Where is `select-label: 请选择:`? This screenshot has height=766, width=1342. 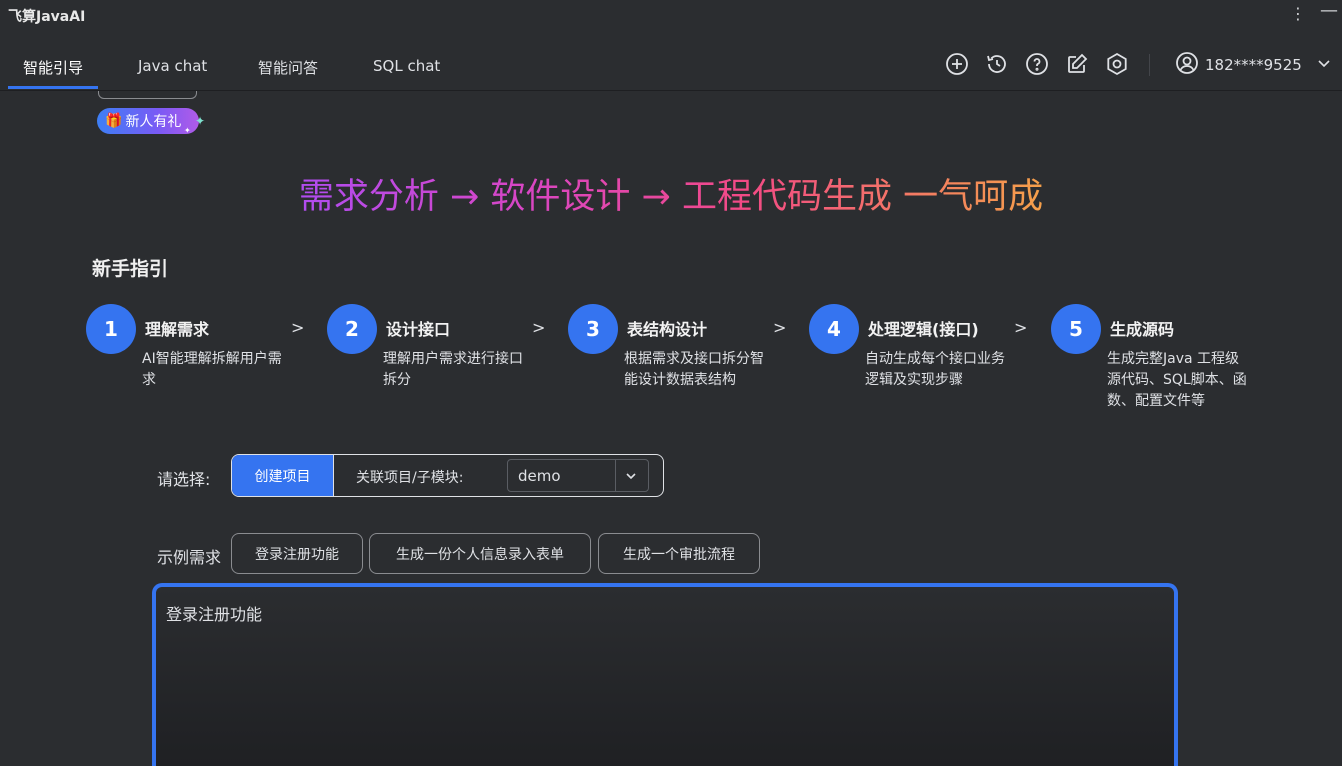 select-label: 请选择: is located at coordinates (184, 479).